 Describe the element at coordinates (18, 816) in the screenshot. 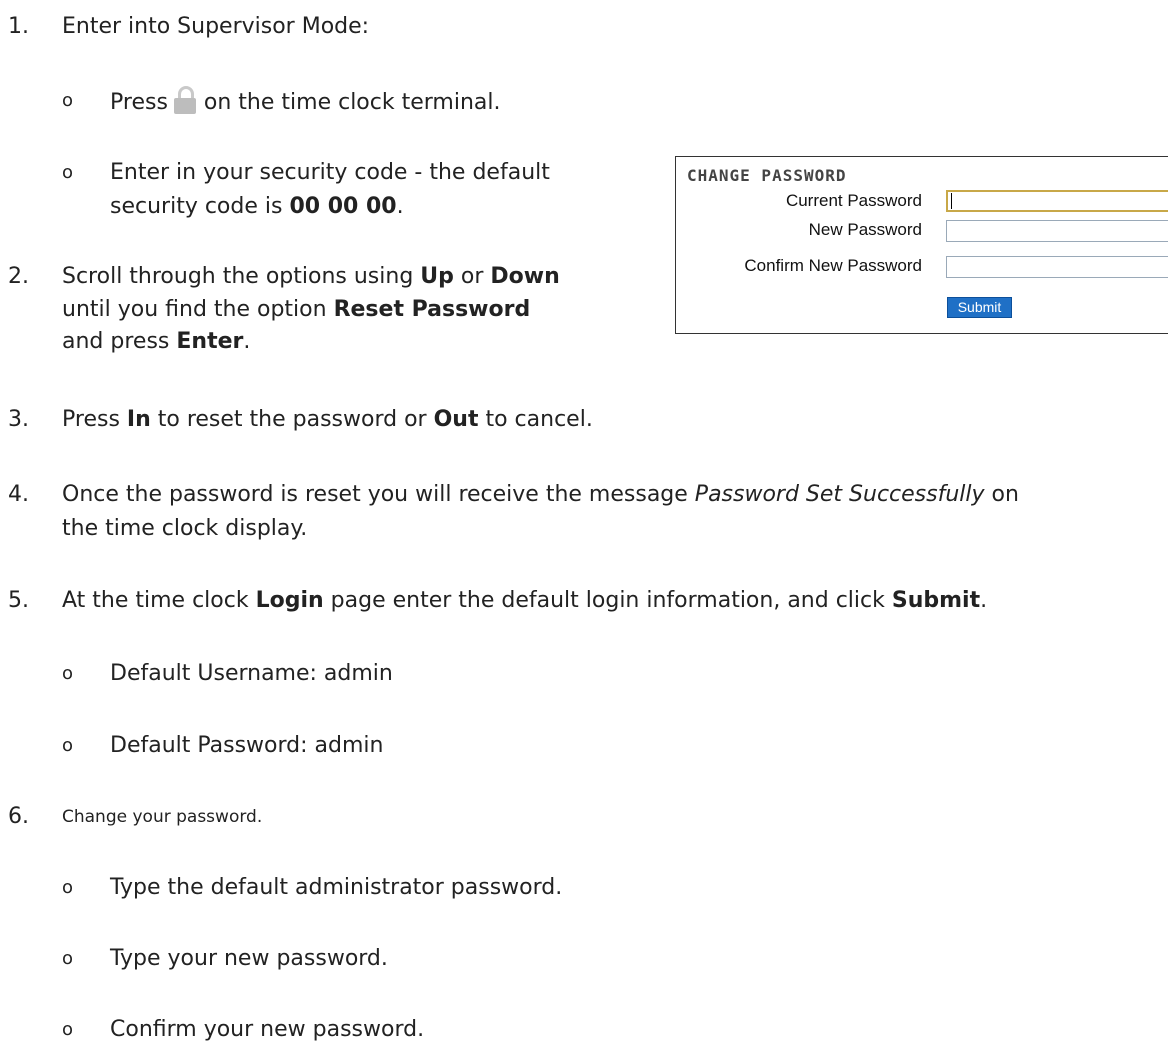

I see `step-number: 6.` at that location.